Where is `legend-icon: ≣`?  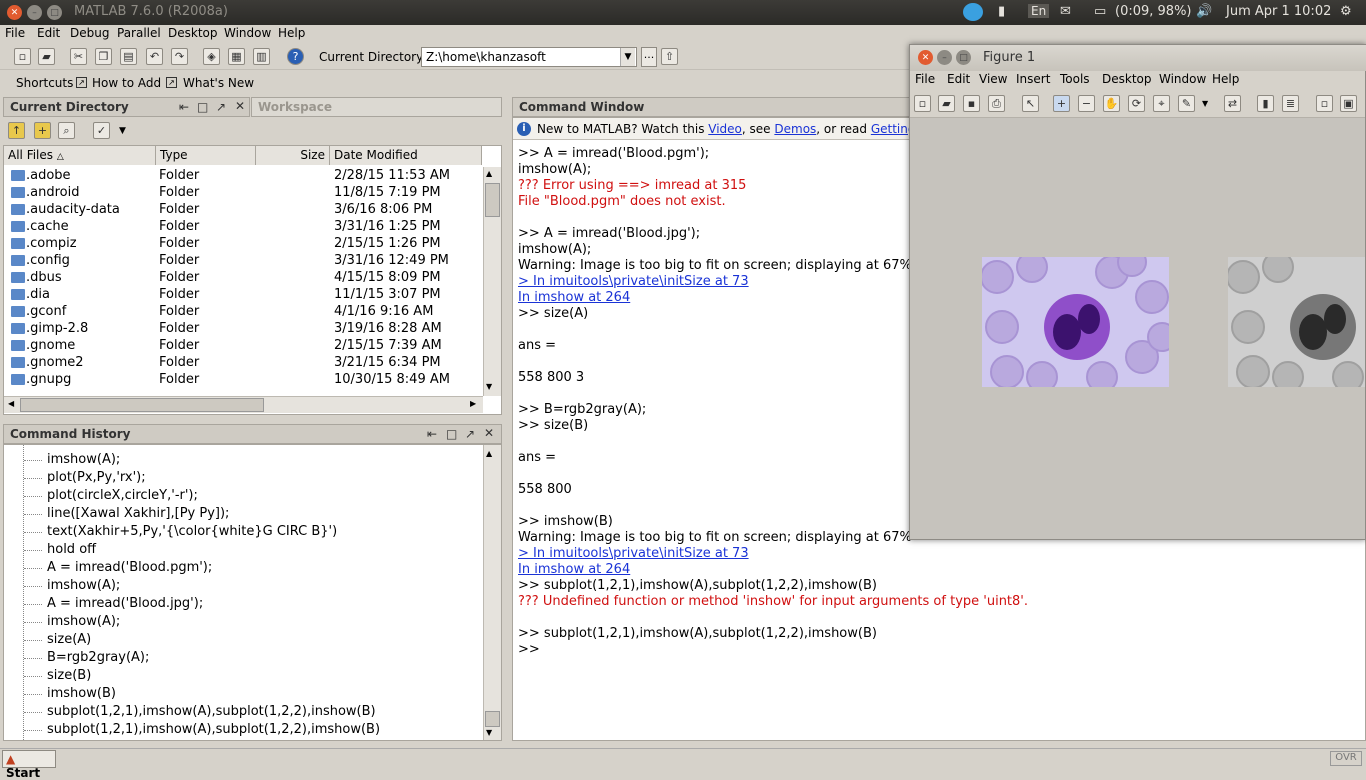
legend-icon: ≣ is located at coordinates (1290, 103).